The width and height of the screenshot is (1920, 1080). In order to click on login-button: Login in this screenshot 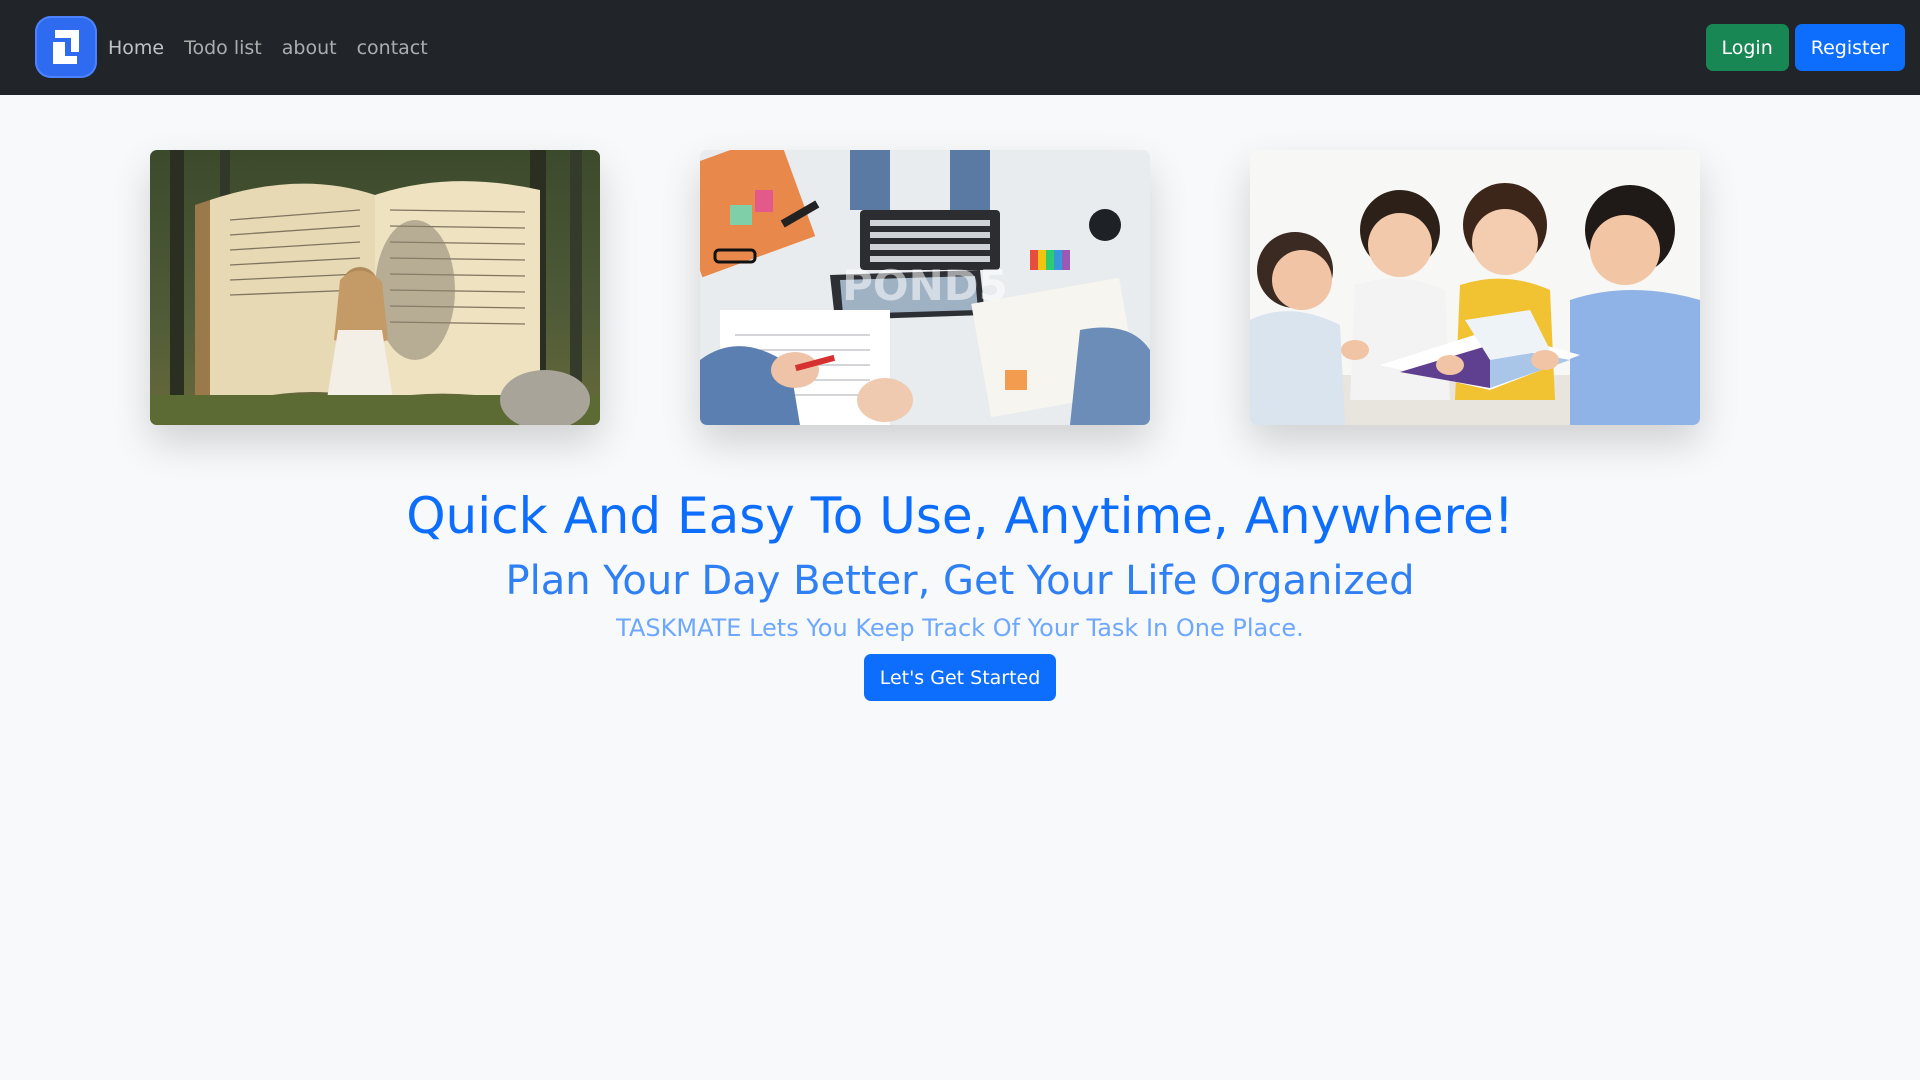, I will do `click(1747, 47)`.